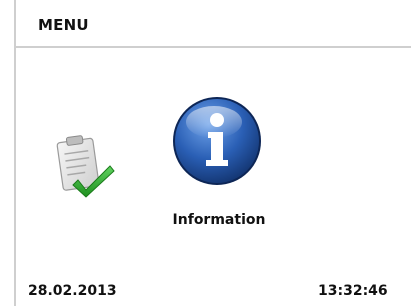 The height and width of the screenshot is (306, 411). I want to click on status-date: 28.02.2013, so click(72, 291).